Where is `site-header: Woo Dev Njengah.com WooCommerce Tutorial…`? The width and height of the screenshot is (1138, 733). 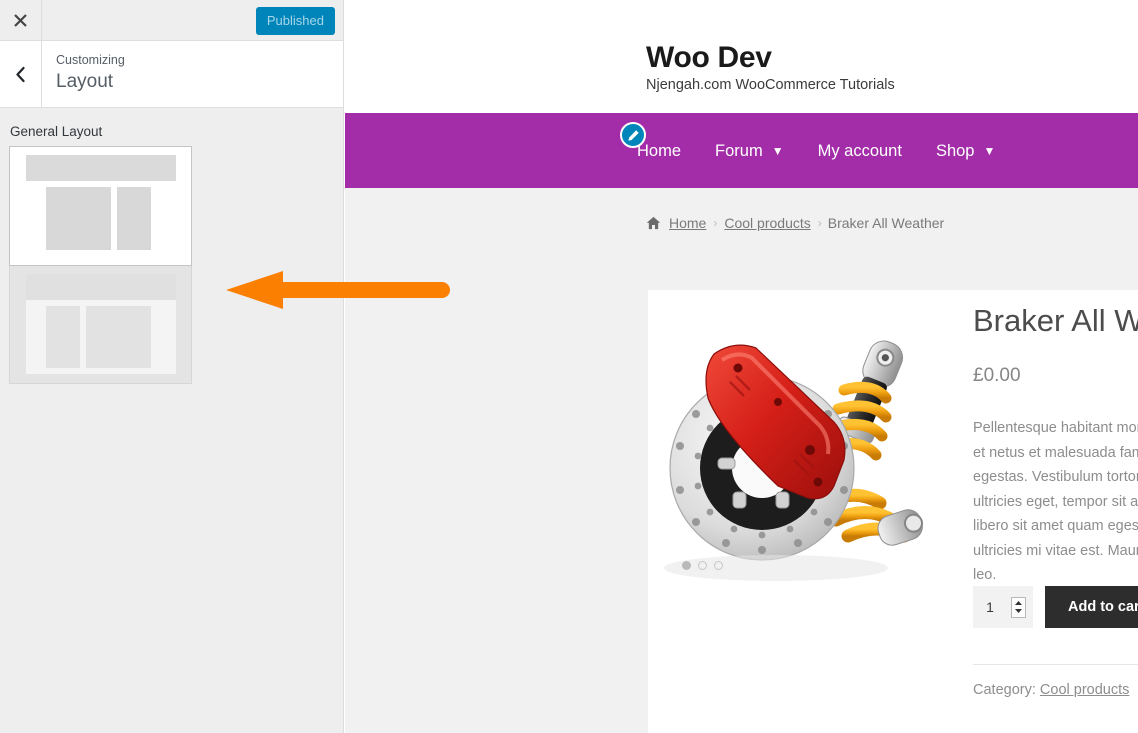
site-header: Woo Dev Njengah.com WooCommerce Tutorial… is located at coordinates (741, 56).